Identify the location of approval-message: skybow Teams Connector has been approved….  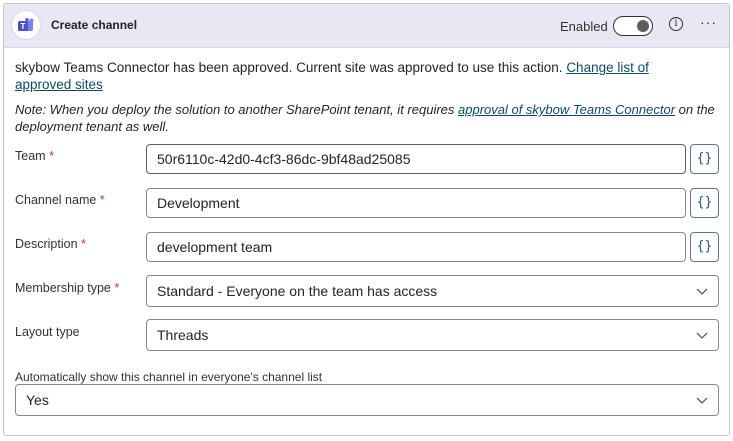
(355, 76).